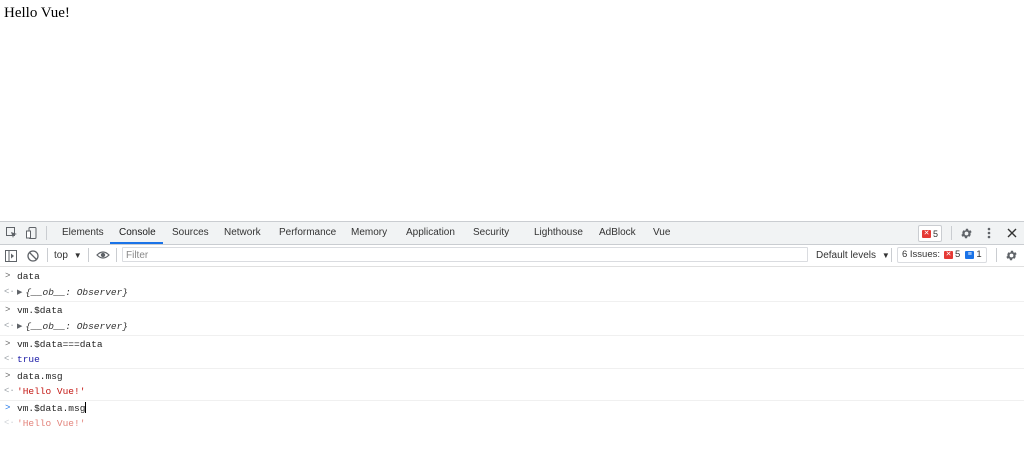 The image size is (1024, 461). I want to click on issues-label: 6 Issues:, so click(921, 254).